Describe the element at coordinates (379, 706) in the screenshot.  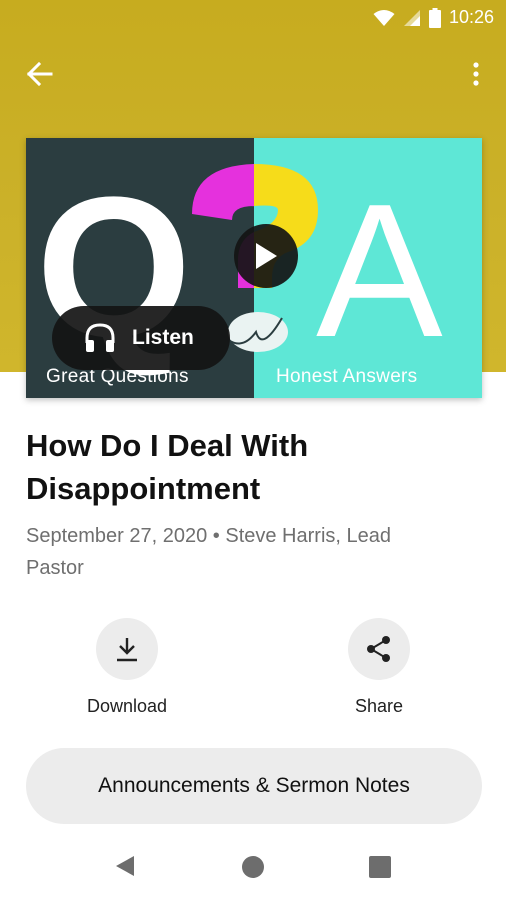
I see `share-label: Share` at that location.